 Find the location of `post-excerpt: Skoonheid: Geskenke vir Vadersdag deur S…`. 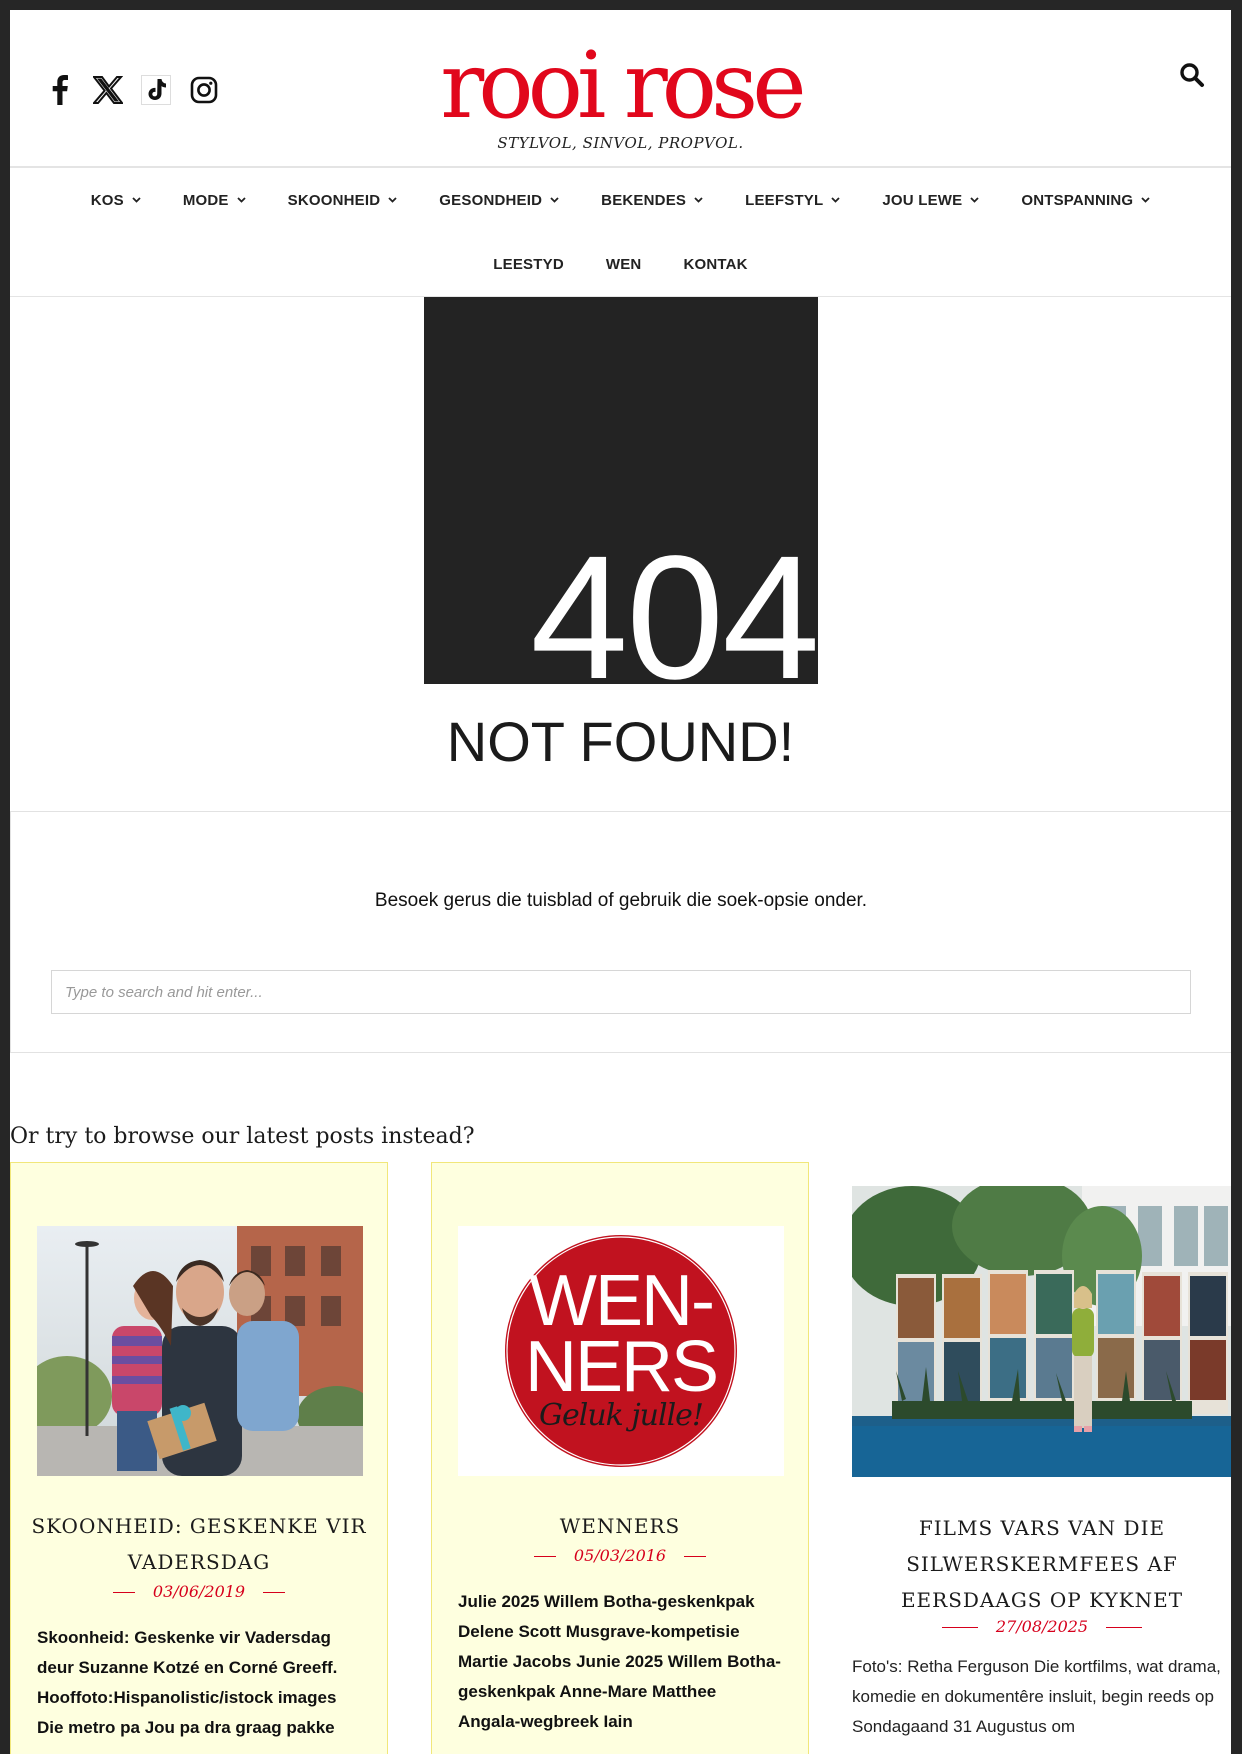

post-excerpt: Skoonheid: Geskenke vir Vadersdag deur S… is located at coordinates (187, 1682).